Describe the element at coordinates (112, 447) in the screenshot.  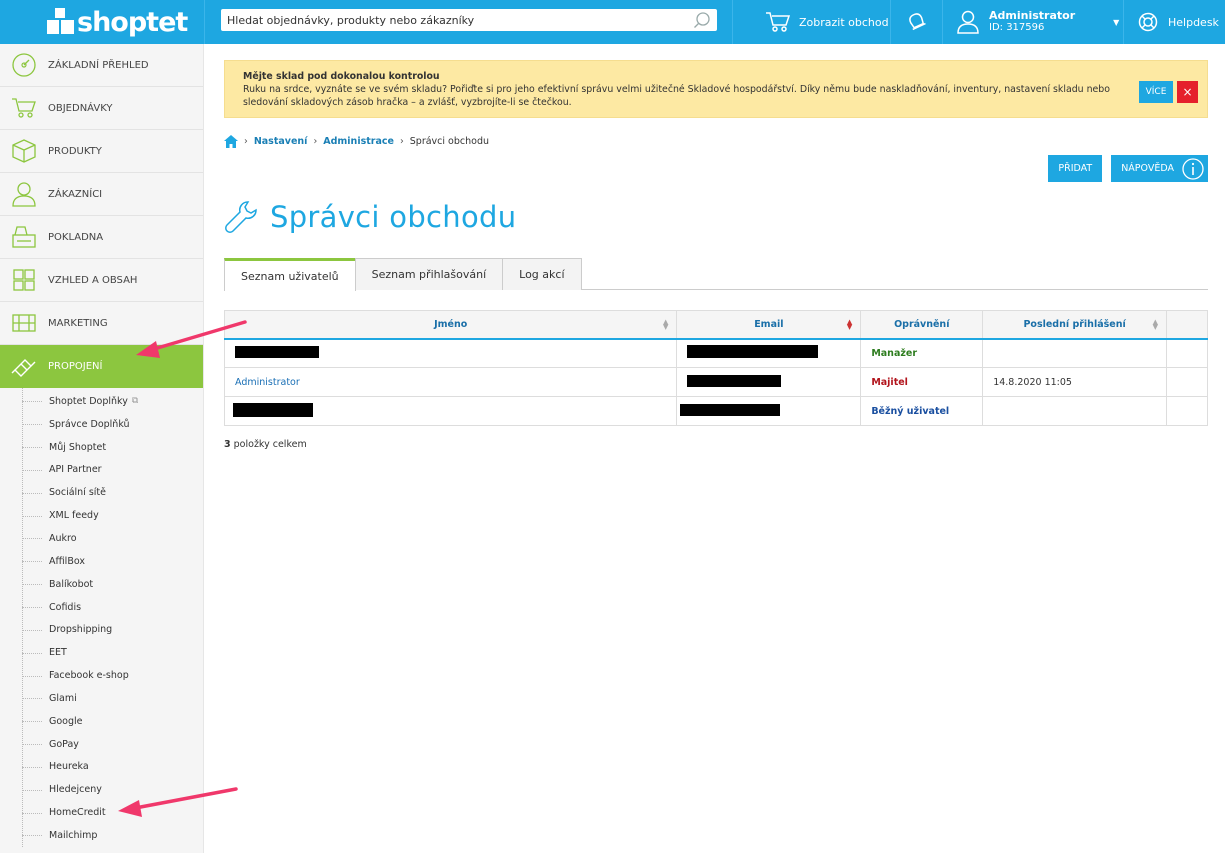
I see `submenu-item: Můj Shoptet` at that location.